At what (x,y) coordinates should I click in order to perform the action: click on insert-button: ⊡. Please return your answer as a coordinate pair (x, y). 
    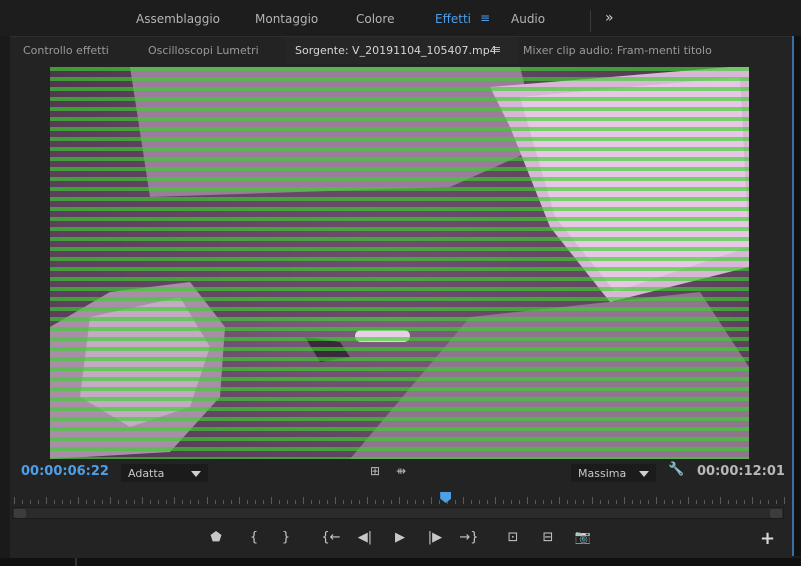
    Looking at the image, I should click on (513, 538).